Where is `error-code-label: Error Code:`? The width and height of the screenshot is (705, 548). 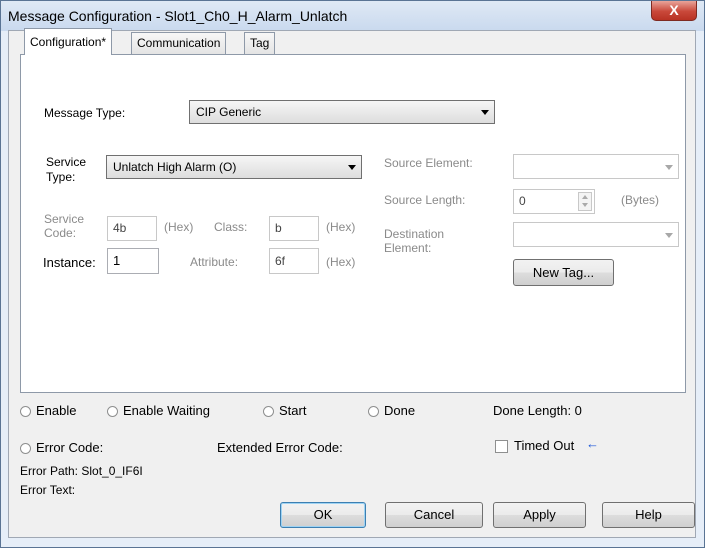
error-code-label: Error Code: is located at coordinates (70, 447).